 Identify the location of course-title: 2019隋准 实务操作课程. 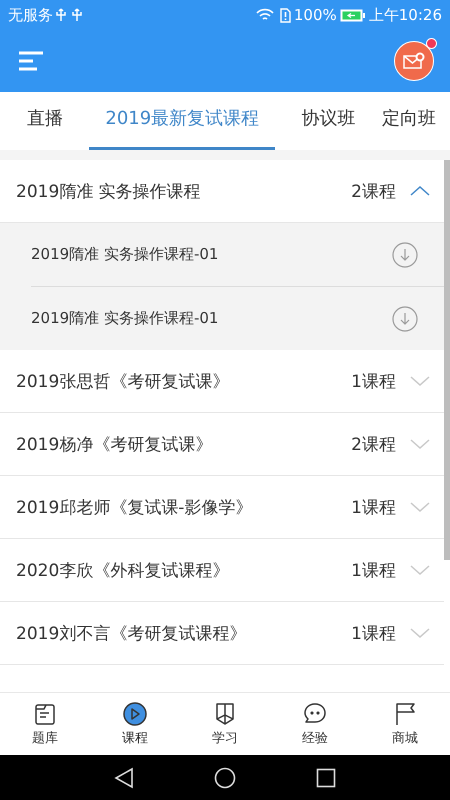
(109, 191).